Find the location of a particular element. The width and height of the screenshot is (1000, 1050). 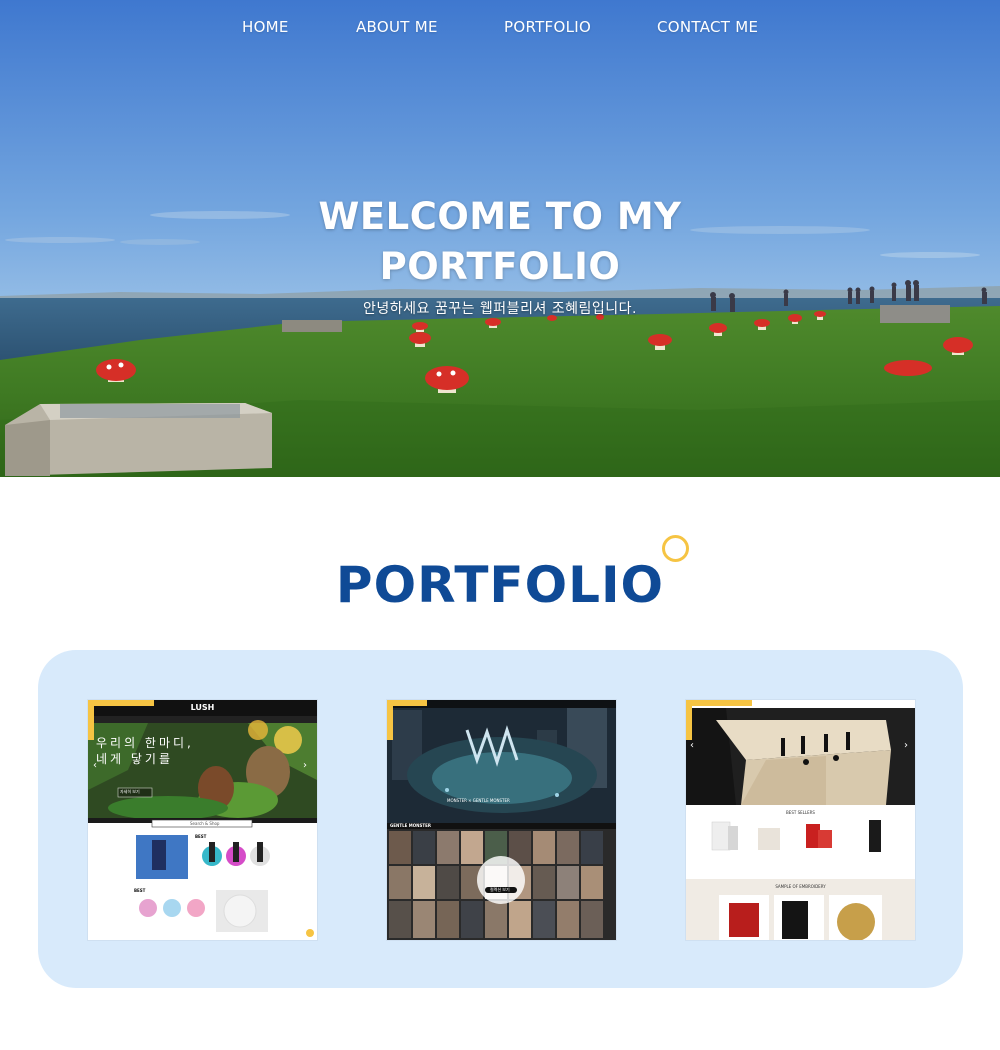

gentle-monster-site-thumbnail is located at coordinates (501, 820).